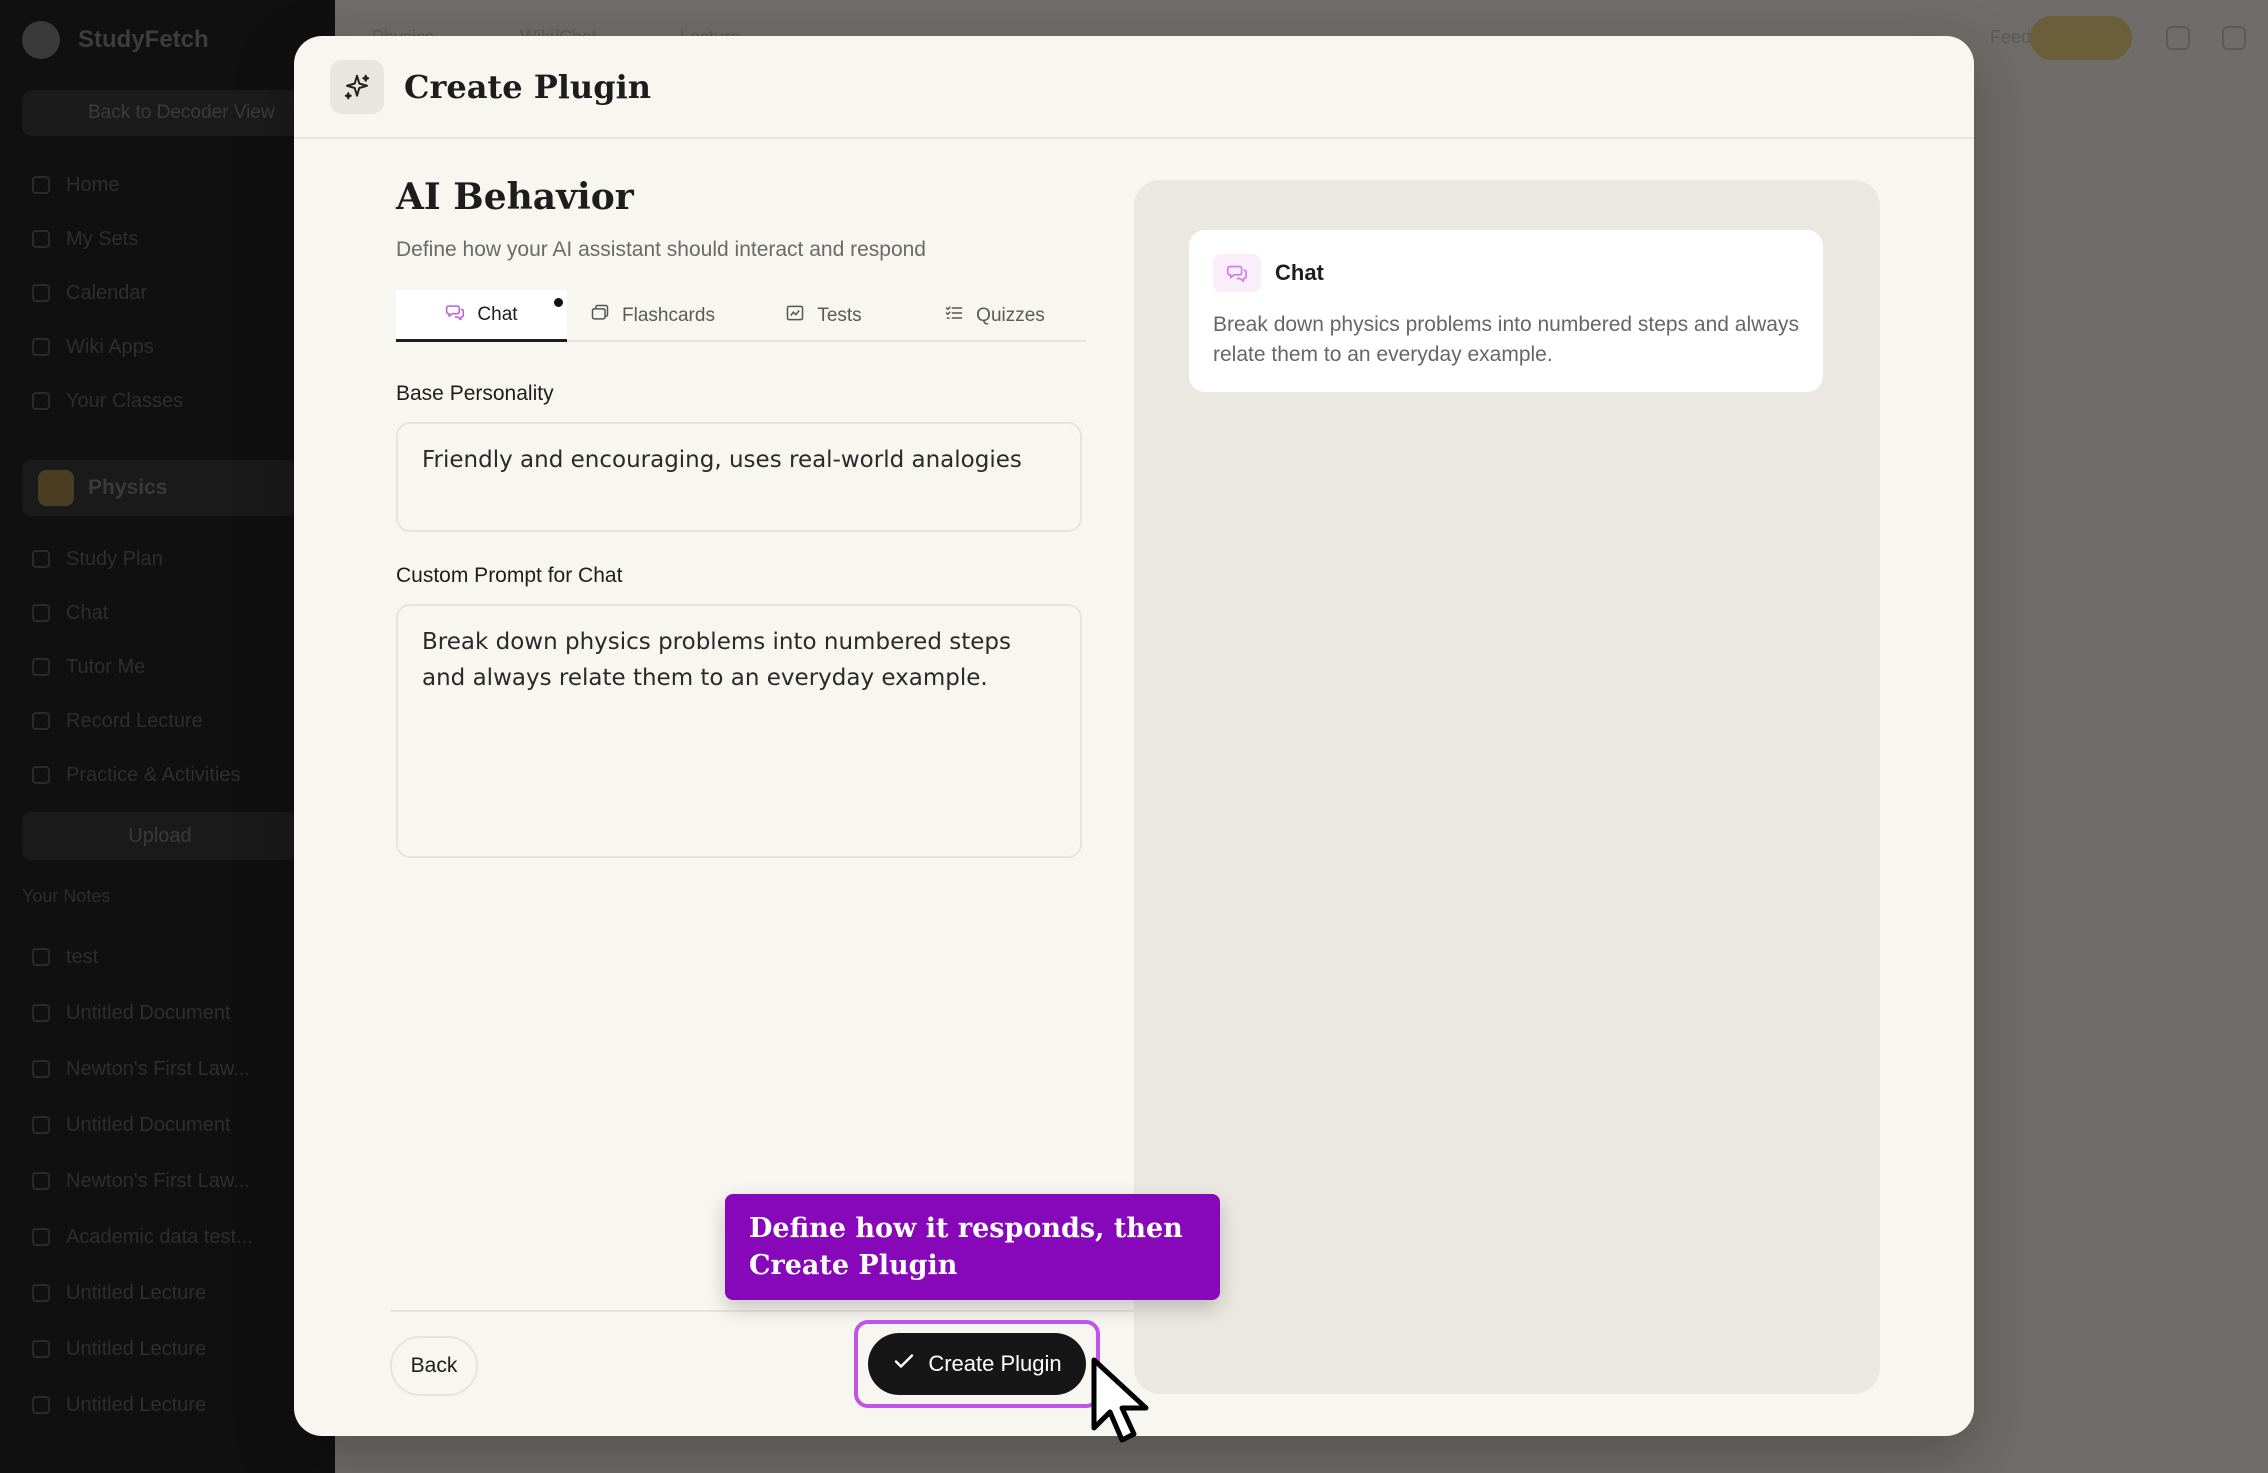 The height and width of the screenshot is (1473, 2268). Describe the element at coordinates (136, 775) in the screenshot. I see `sidebar-item-practice: Practice & Activities` at that location.